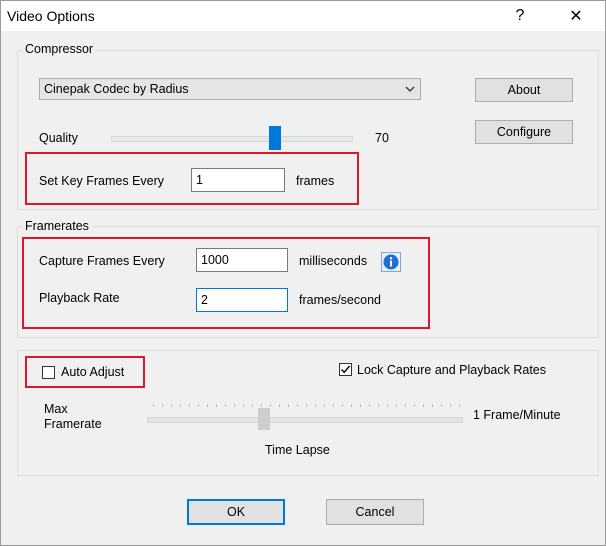 The height and width of the screenshot is (546, 606). I want to click on codec-select-value: Cinepak Codec by Radius, so click(116, 89).